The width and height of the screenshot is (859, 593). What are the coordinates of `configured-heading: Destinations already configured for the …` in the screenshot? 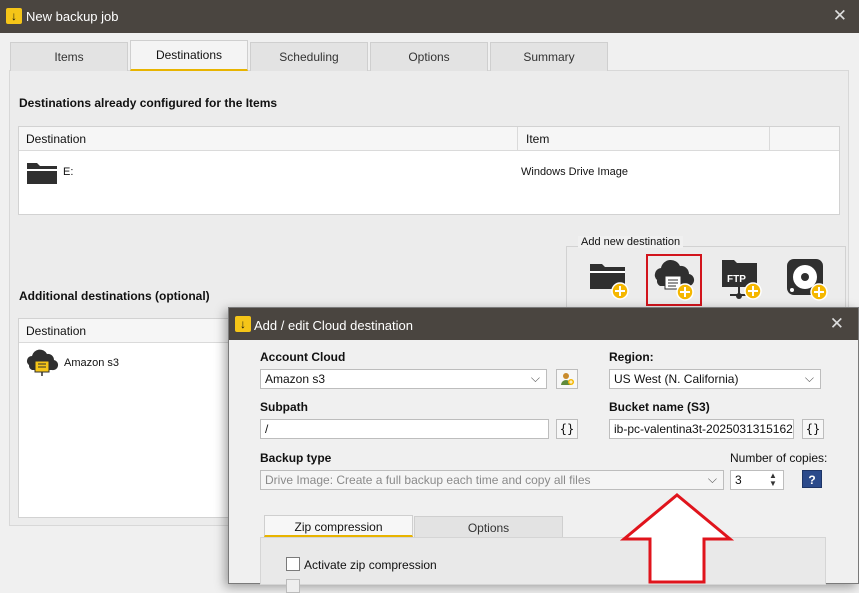 It's located at (148, 103).